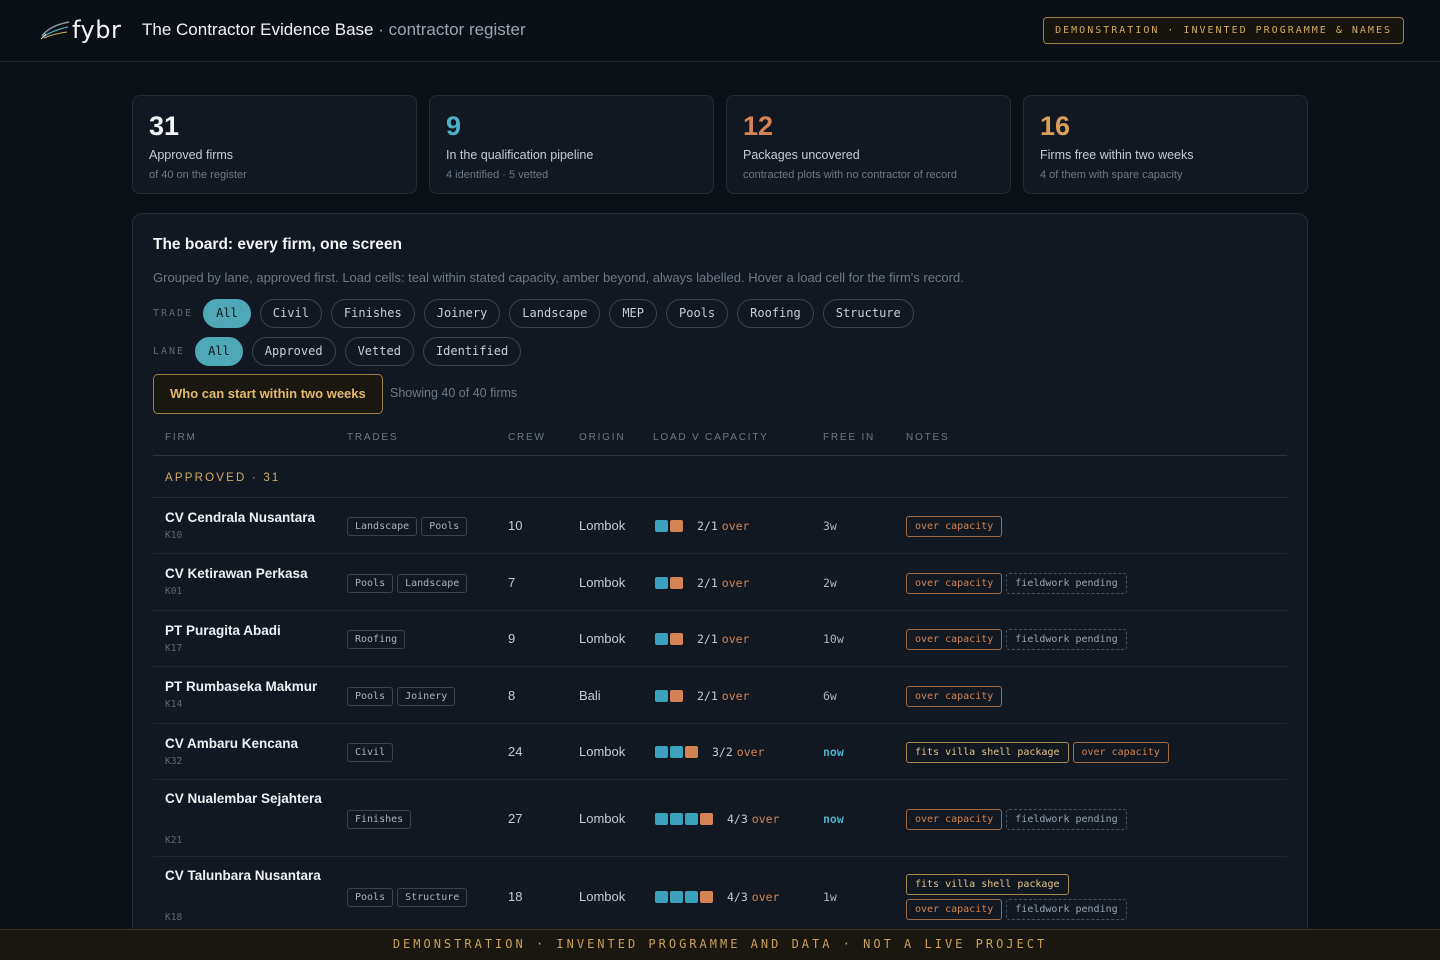  I want to click on trade-tag: Landscape, so click(432, 583).